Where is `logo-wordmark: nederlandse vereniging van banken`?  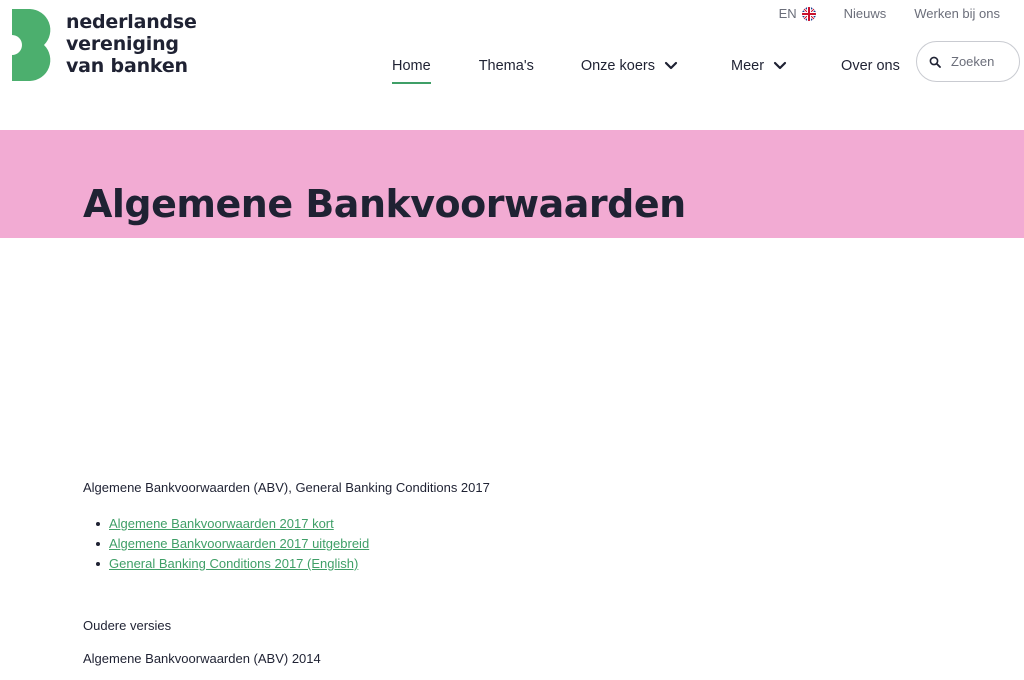
logo-wordmark: nederlandse vereniging van banken is located at coordinates (131, 44).